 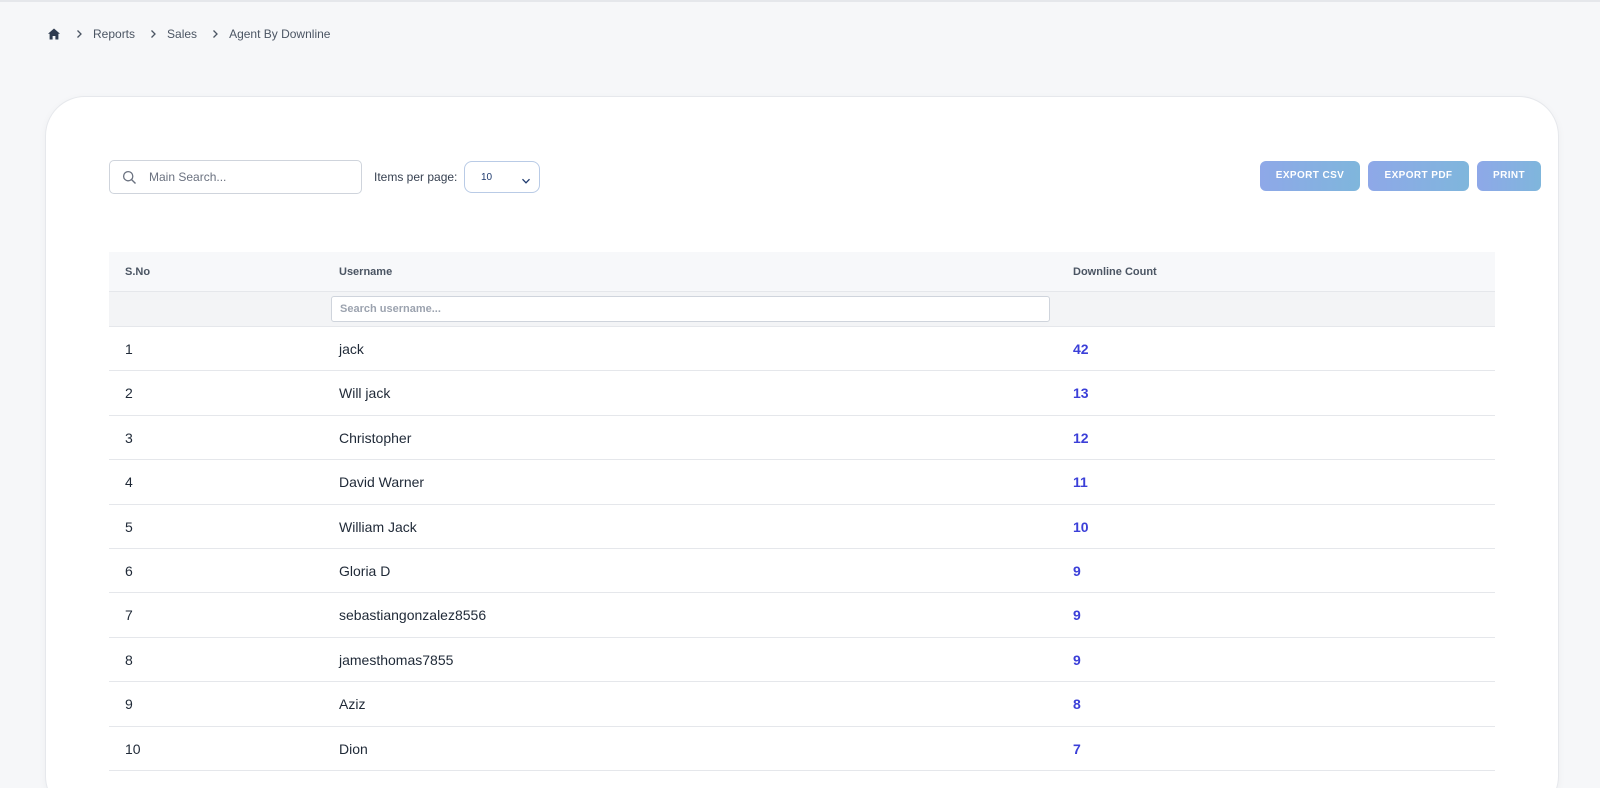 I want to click on cell-sno: 10, so click(x=133, y=748).